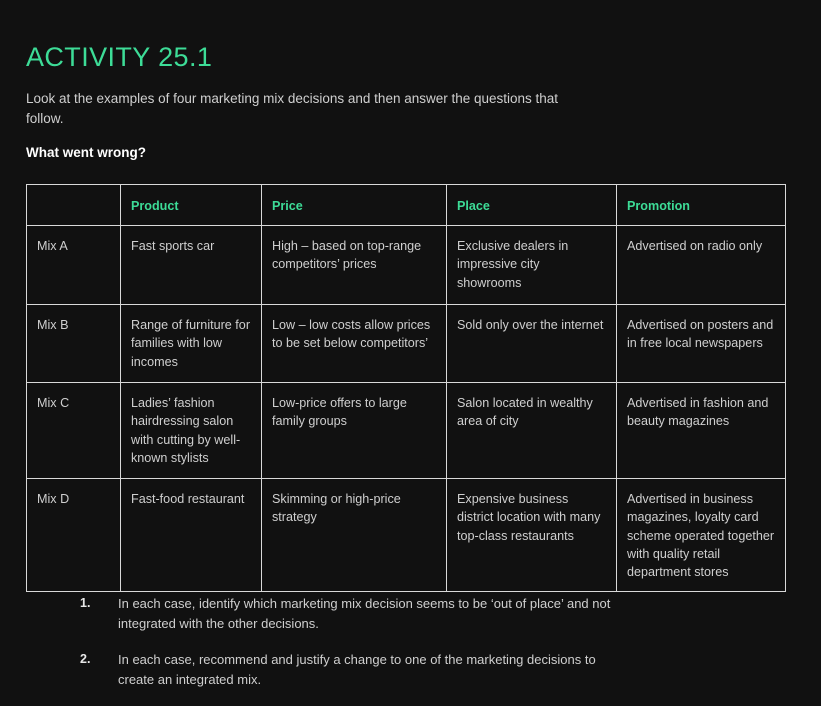  Describe the element at coordinates (191, 205) in the screenshot. I see `column-header-product: Product` at that location.